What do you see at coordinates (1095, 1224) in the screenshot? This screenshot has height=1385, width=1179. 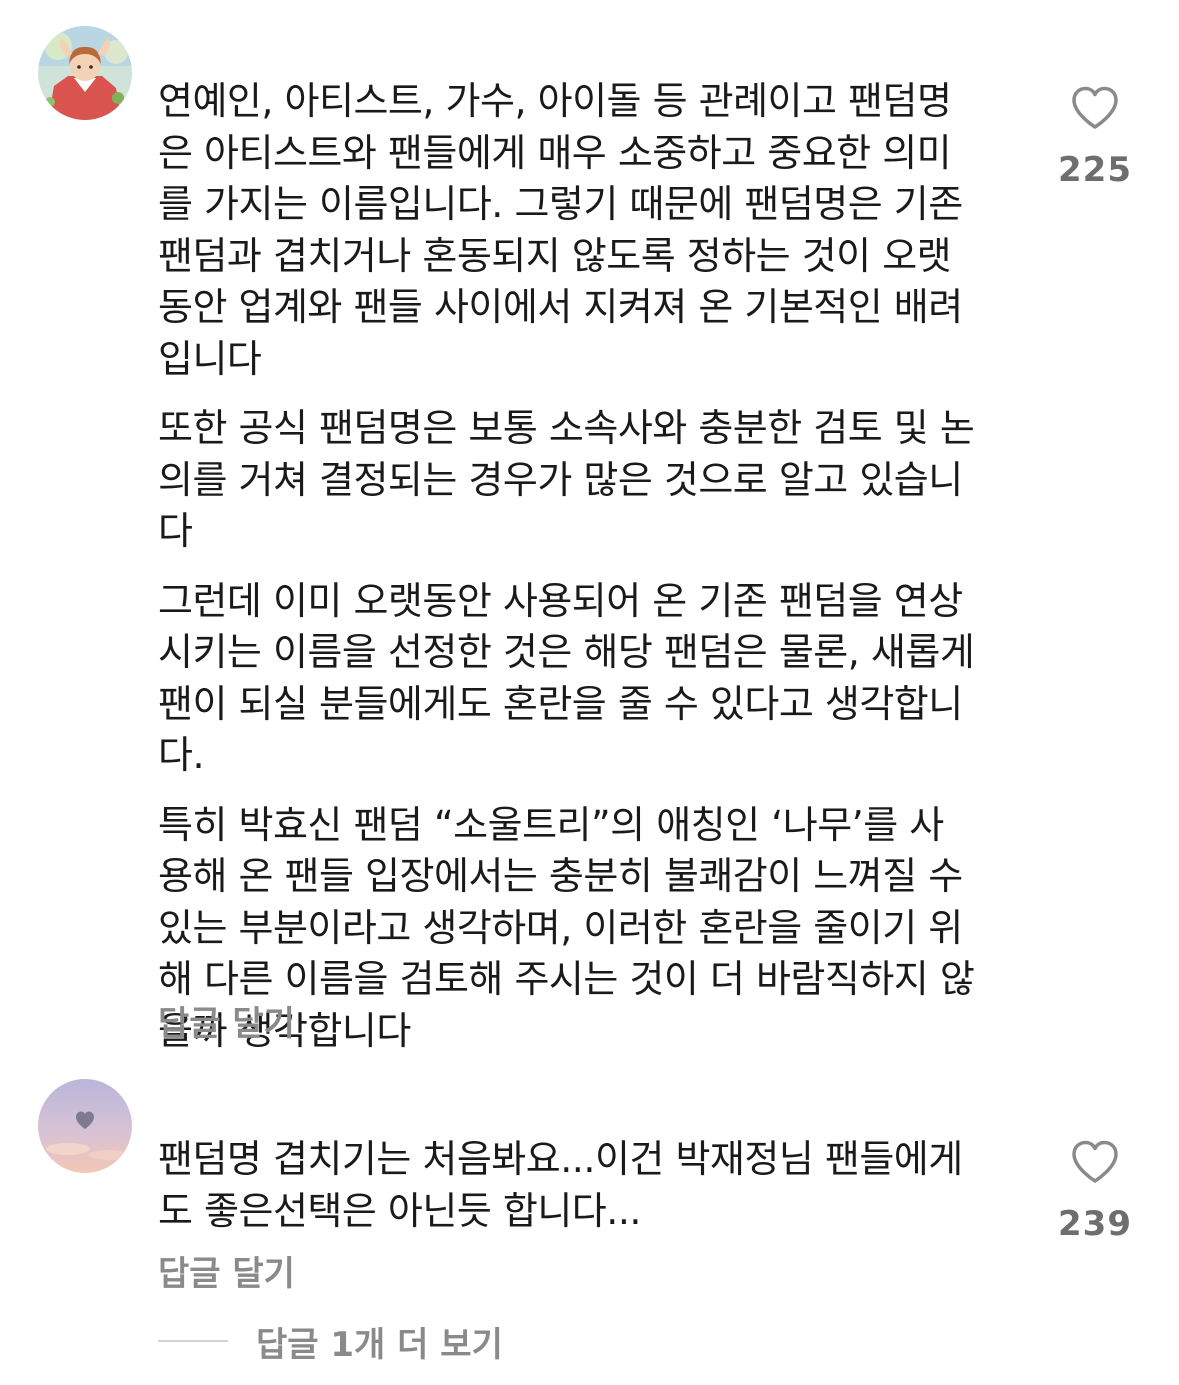 I see `like-count: 239` at bounding box center [1095, 1224].